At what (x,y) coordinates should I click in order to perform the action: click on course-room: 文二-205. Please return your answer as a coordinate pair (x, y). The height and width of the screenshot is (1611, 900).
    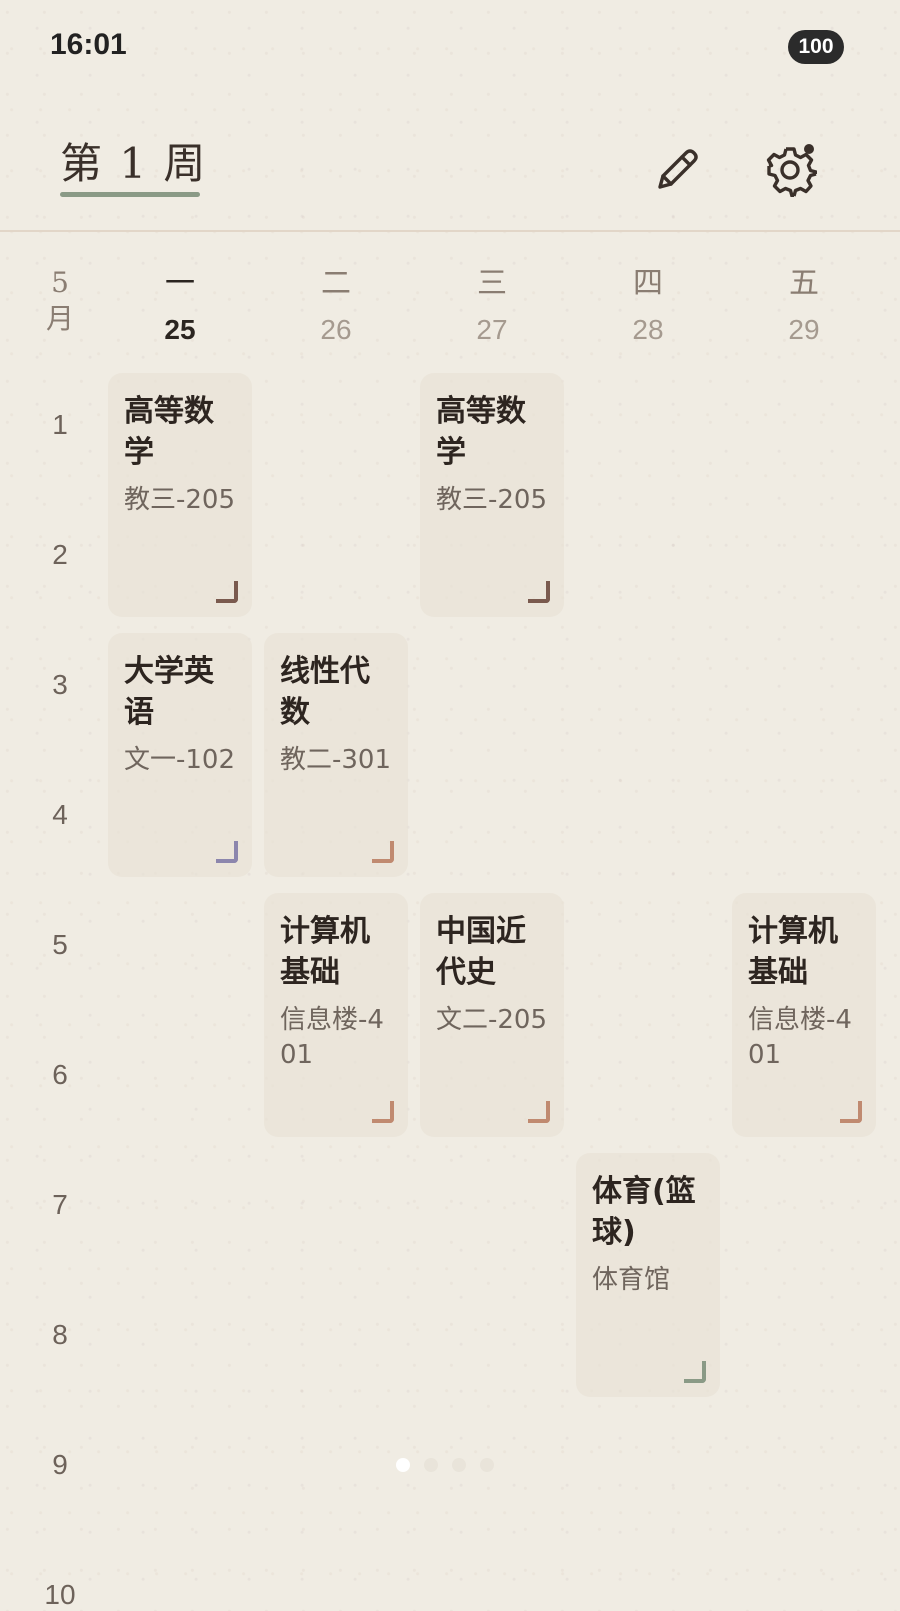
    Looking at the image, I should click on (492, 1020).